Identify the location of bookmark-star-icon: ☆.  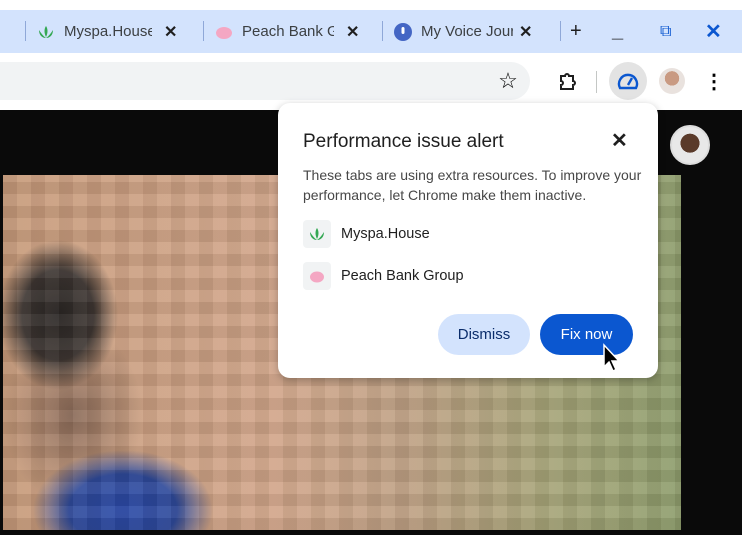
(508, 81).